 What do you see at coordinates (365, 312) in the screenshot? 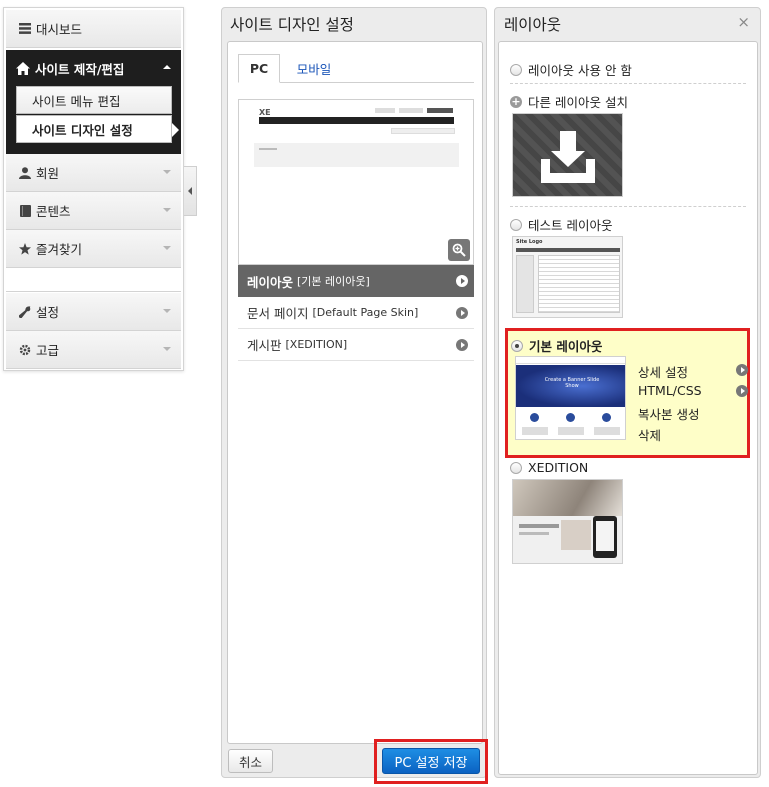
I see `row-value: [Default Page Skin]` at bounding box center [365, 312].